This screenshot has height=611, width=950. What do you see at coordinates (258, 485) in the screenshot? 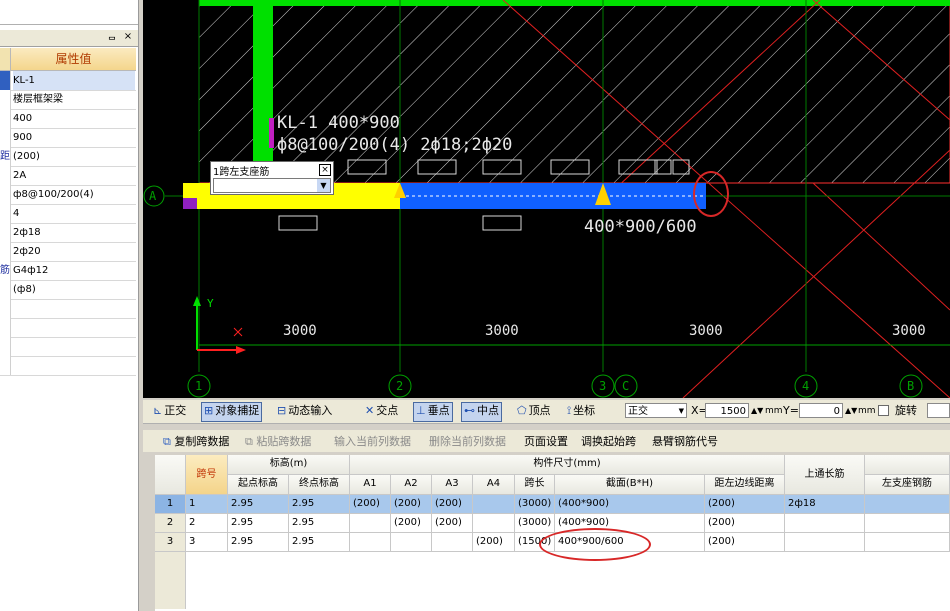
I see `start-elevation-header: 起点标高` at bounding box center [258, 485].